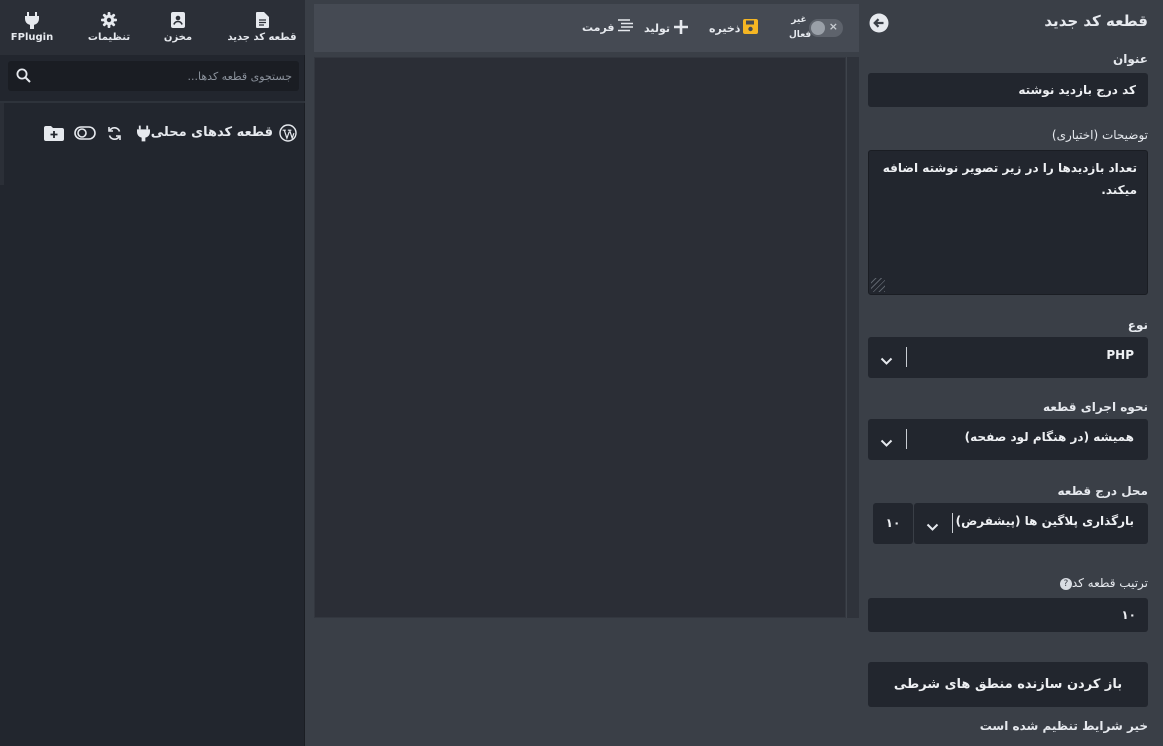  I want to click on location-select: بارگذاری پلاگین ها (پیشفرض), so click(1031, 523).